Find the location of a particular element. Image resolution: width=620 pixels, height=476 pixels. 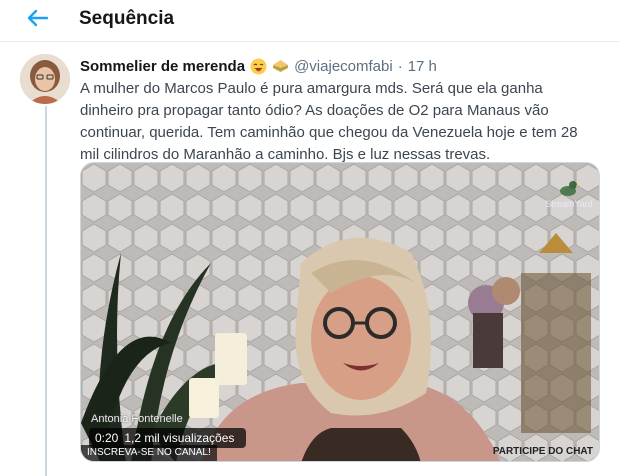

video-duration: 0:20 is located at coordinates (107, 438).